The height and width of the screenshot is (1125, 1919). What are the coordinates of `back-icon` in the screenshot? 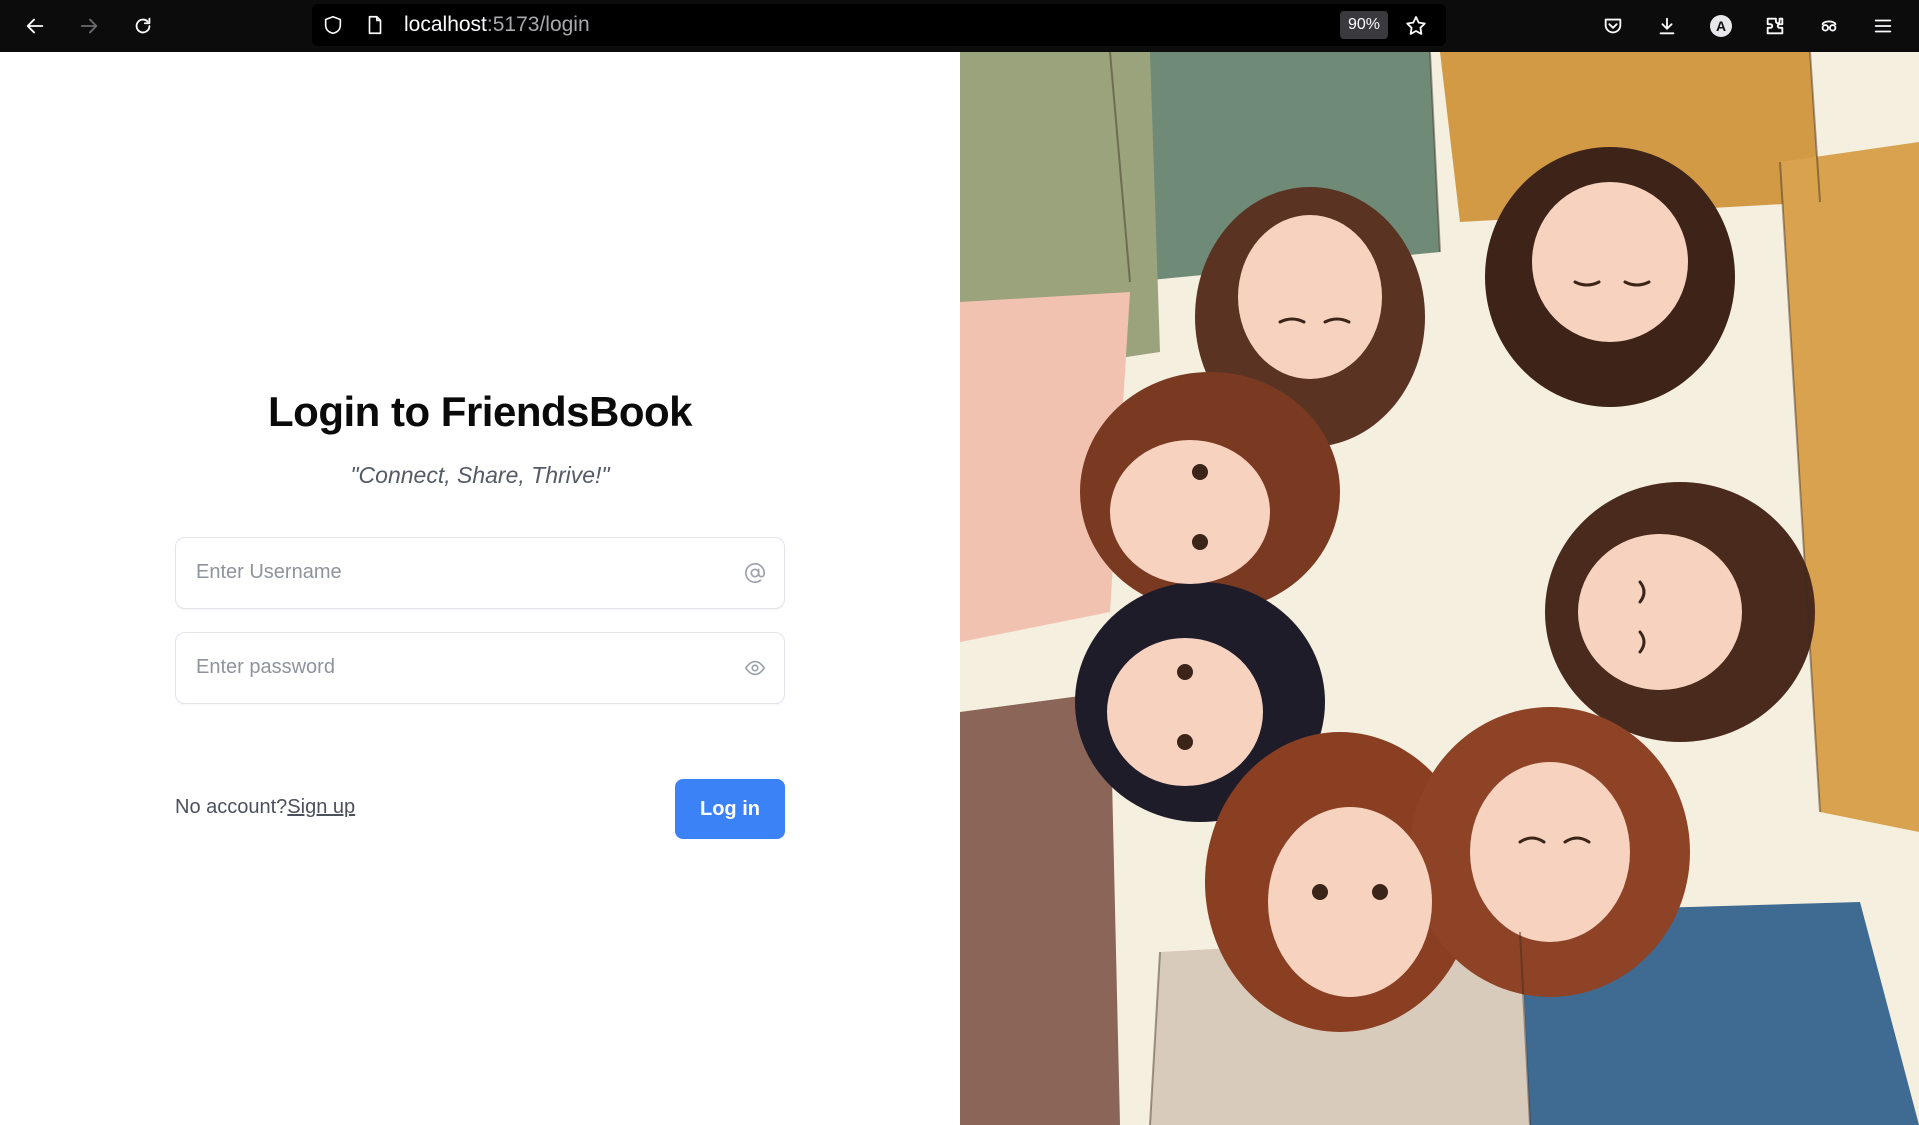 It's located at (35, 26).